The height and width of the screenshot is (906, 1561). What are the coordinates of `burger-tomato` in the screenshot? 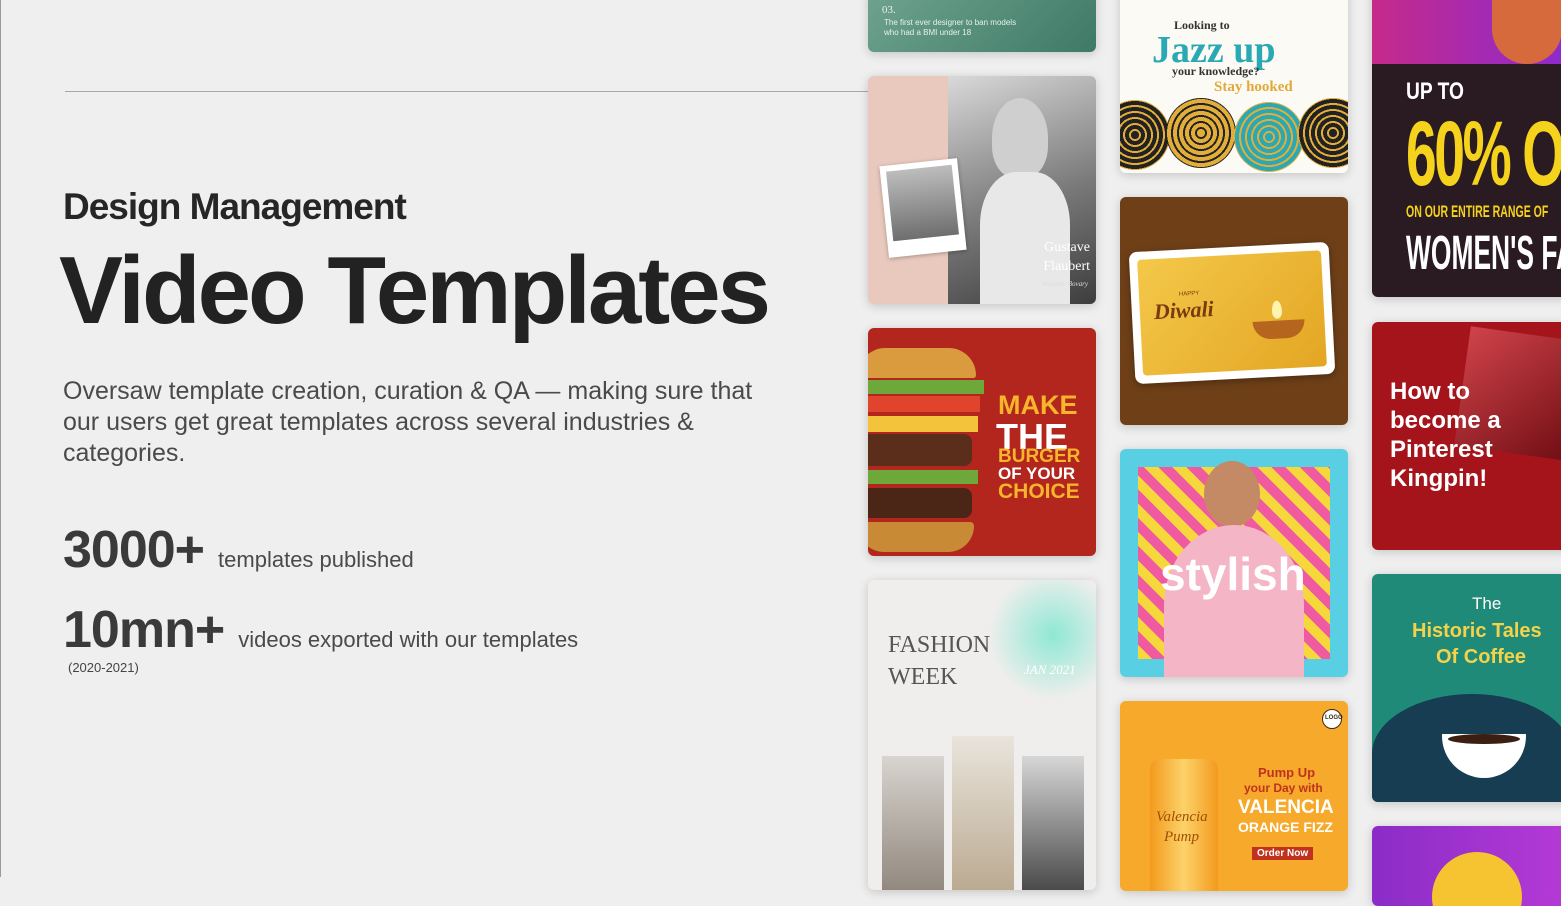 It's located at (924, 404).